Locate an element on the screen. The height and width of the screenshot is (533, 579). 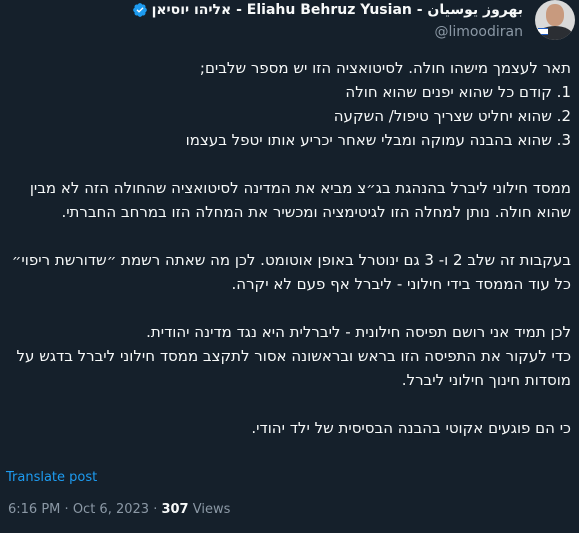
verified-badge-icon is located at coordinates (139, 10).